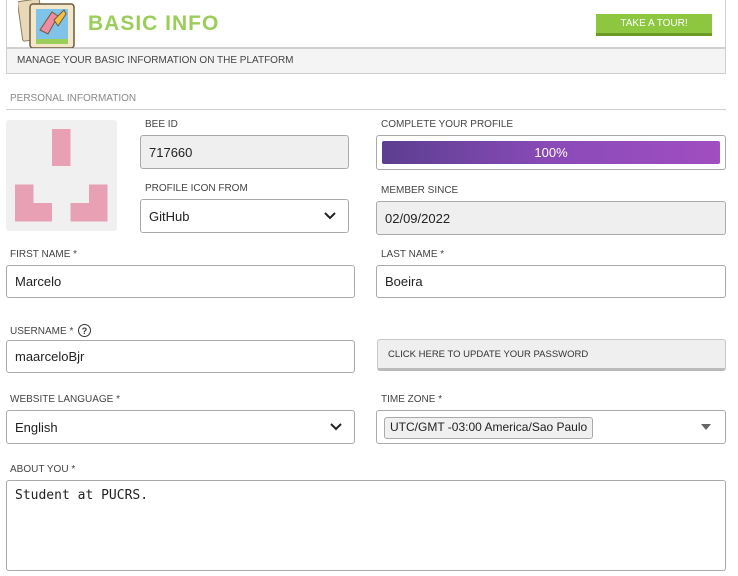 The width and height of the screenshot is (738, 576). I want to click on time-zone-label: TIME ZONE *, so click(412, 399).